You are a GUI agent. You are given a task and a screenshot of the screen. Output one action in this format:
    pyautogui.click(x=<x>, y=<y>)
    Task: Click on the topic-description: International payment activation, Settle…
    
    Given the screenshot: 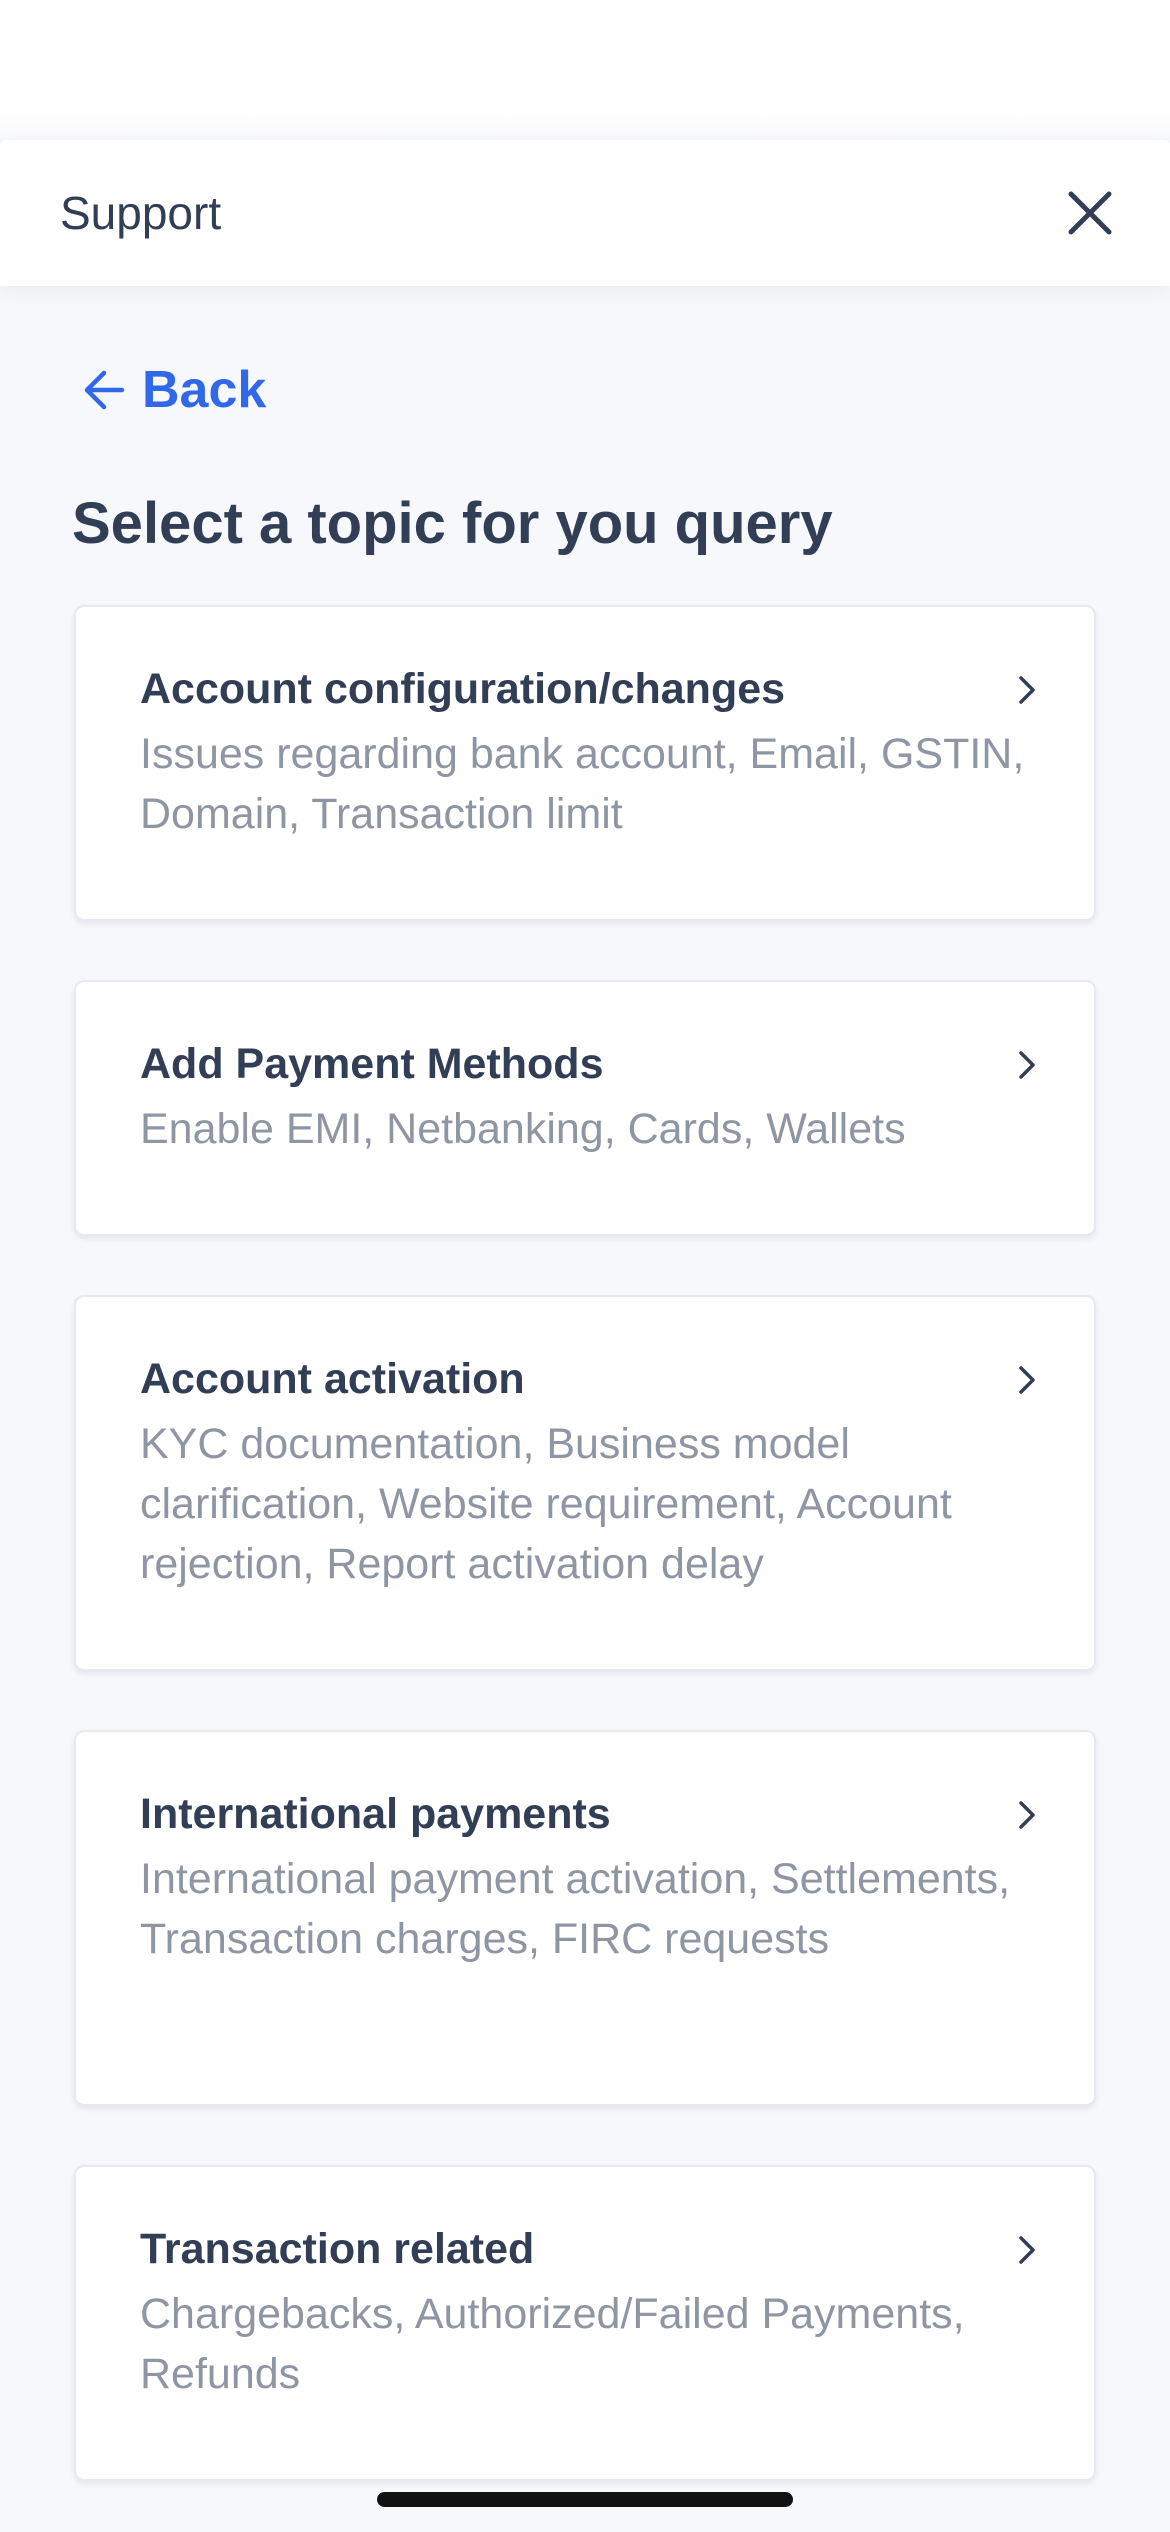 What is the action you would take?
    pyautogui.click(x=575, y=1909)
    